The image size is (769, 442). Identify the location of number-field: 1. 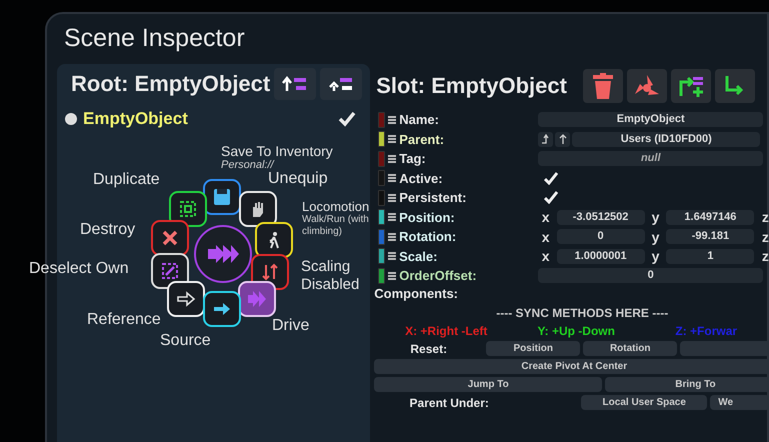
(710, 256).